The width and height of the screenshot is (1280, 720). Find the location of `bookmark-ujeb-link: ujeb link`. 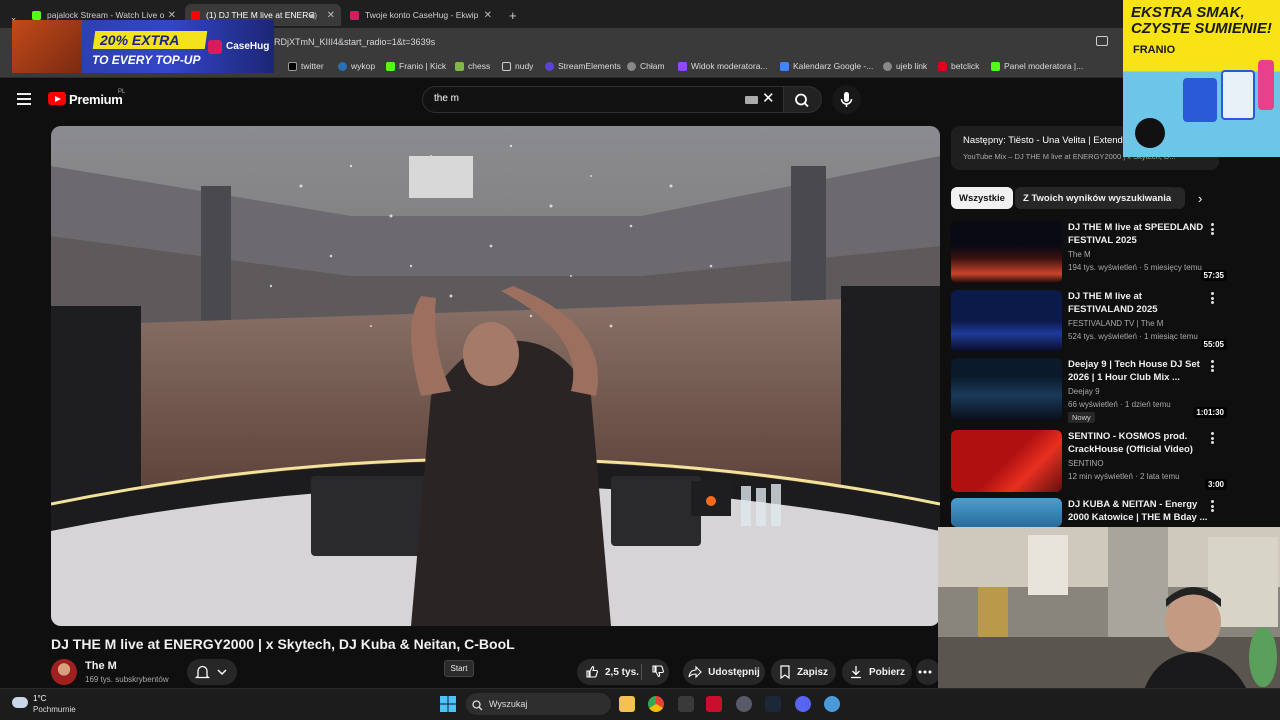

bookmark-ujeb-link: ujeb link is located at coordinates (905, 66).